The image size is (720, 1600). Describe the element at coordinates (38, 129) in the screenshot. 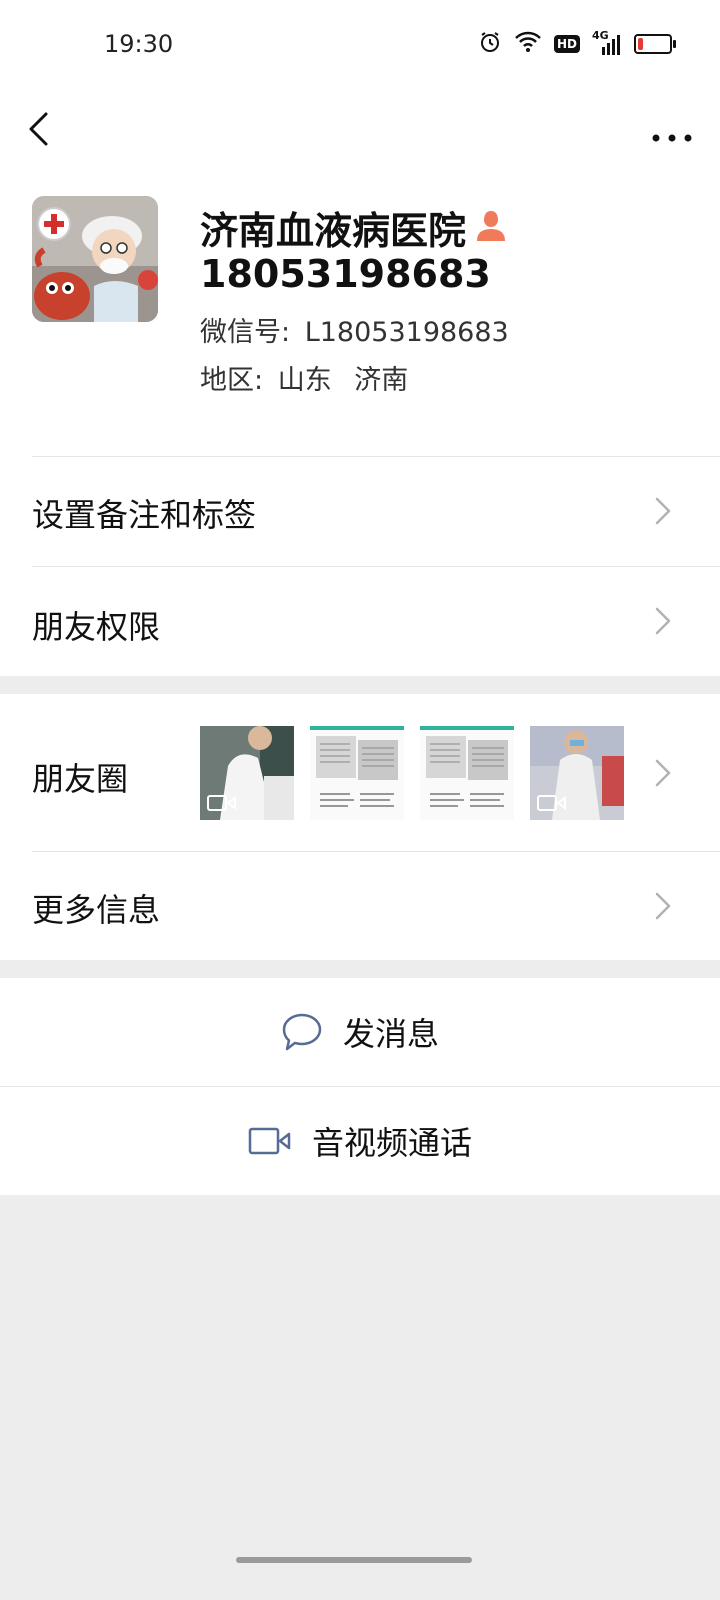

I see `chevron-left-icon` at that location.